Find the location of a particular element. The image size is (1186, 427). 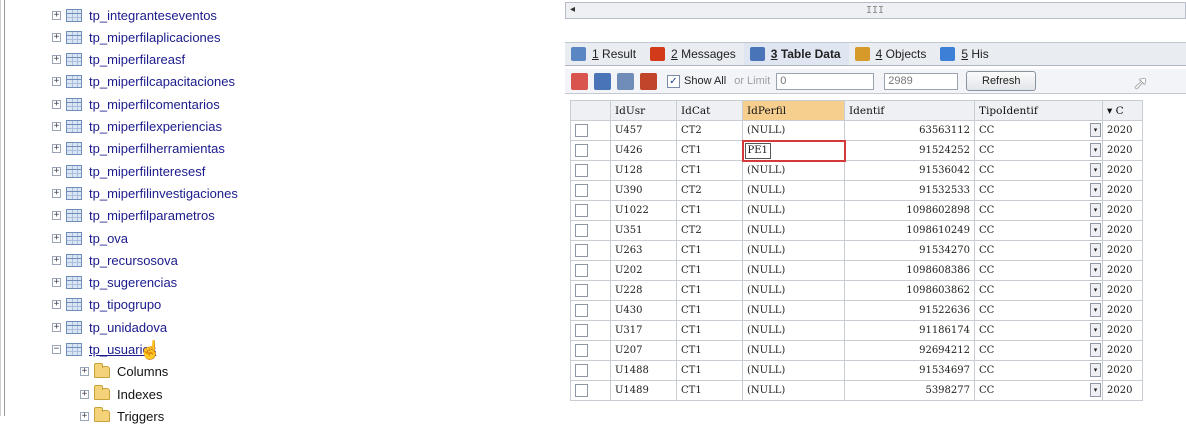

tab-objects: 4 Objects is located at coordinates (892, 54).